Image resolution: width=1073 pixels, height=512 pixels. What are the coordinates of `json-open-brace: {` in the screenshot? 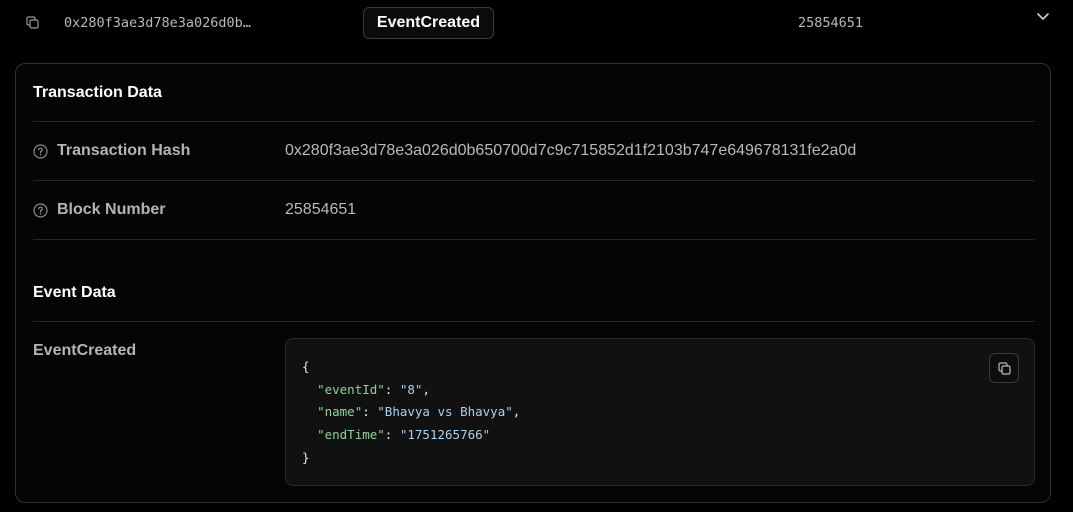 It's located at (306, 366).